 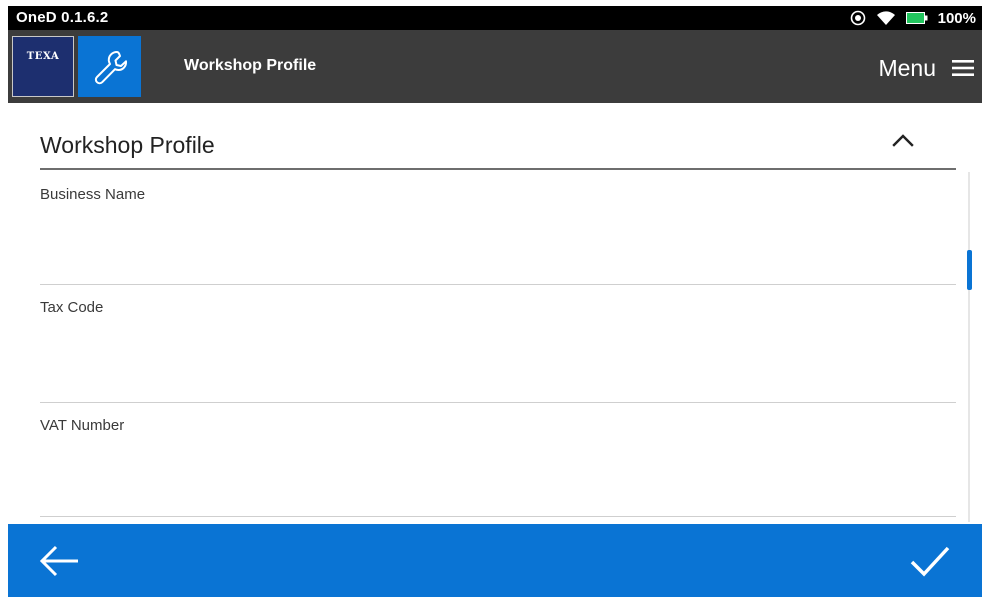 What do you see at coordinates (969, 270) in the screenshot?
I see `scrollbar-thumb` at bounding box center [969, 270].